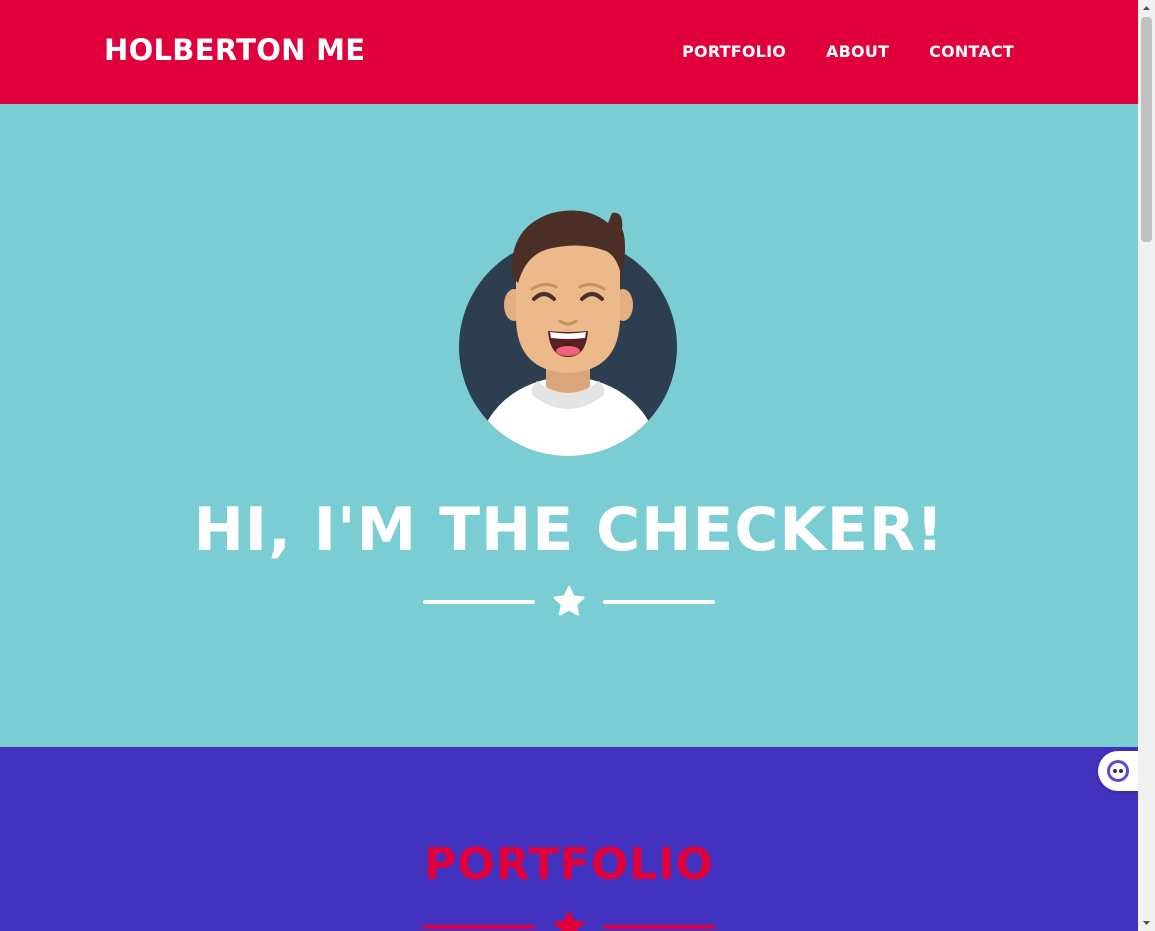 The height and width of the screenshot is (931, 1155). Describe the element at coordinates (569, 530) in the screenshot. I see `hero-title: HI, I'M THE CHECKER!` at that location.